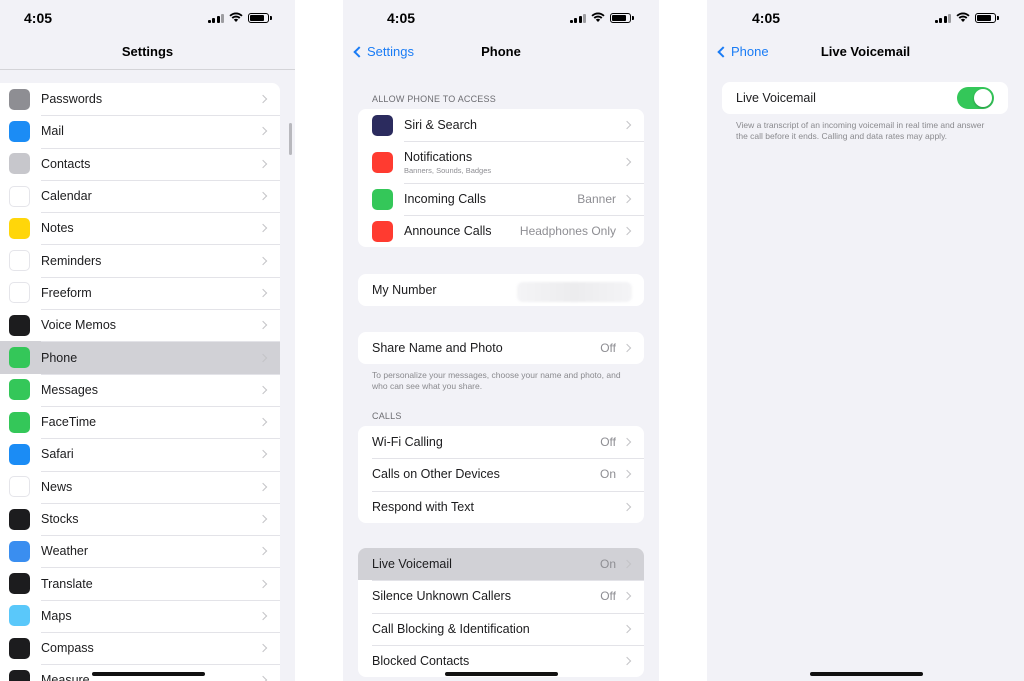 This screenshot has height=681, width=1024. Describe the element at coordinates (577, 18) in the screenshot. I see `cellular-signal-icon` at that location.